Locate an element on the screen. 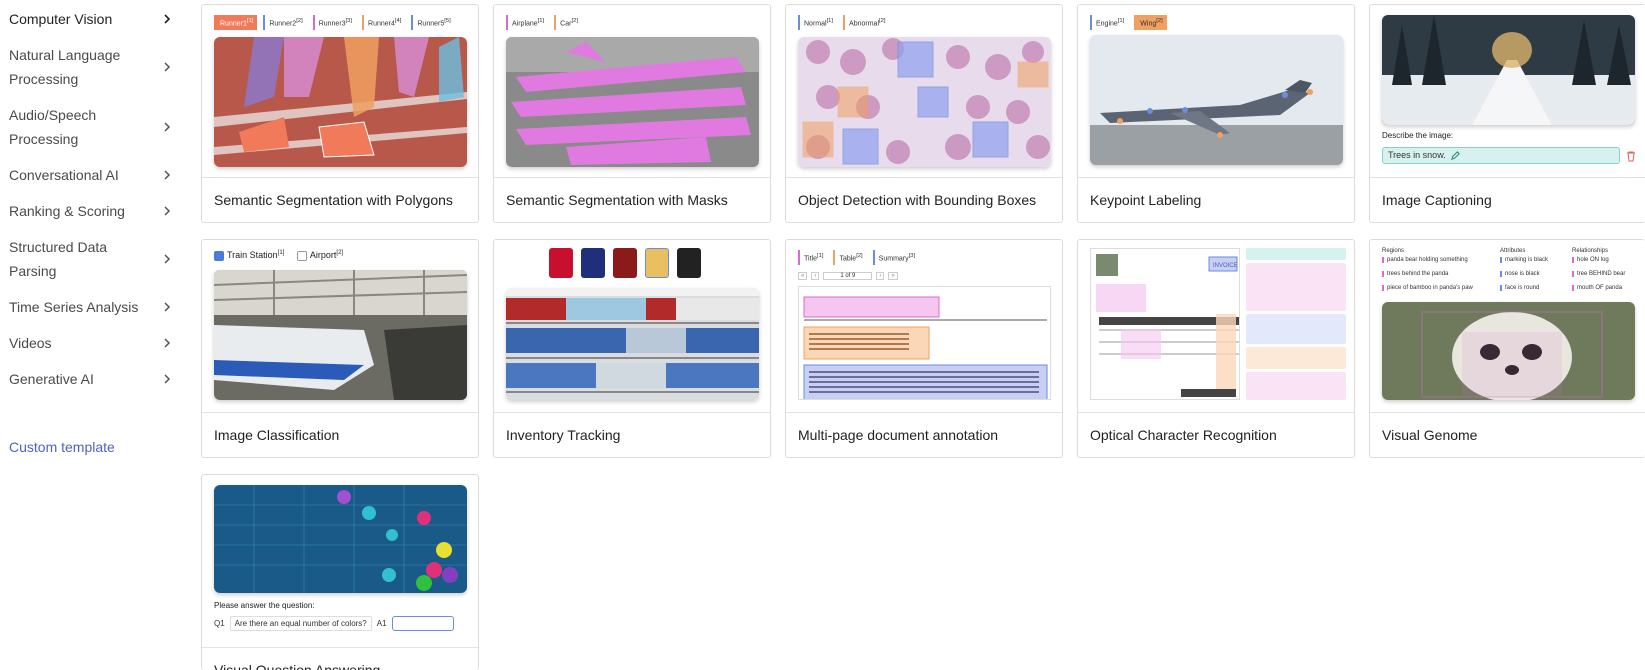 The height and width of the screenshot is (670, 1645). relationship-item: hole ON log is located at coordinates (1590, 260).